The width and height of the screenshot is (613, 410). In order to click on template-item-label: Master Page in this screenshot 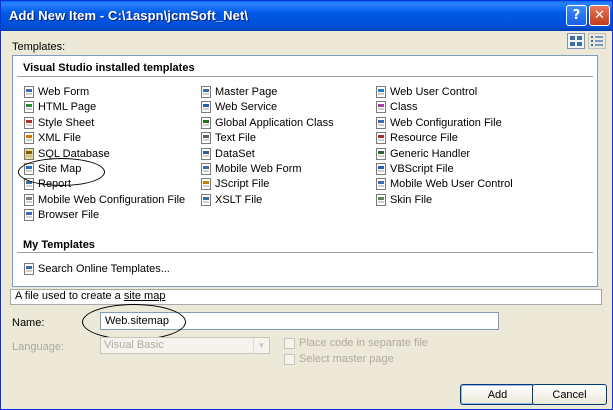, I will do `click(246, 92)`.